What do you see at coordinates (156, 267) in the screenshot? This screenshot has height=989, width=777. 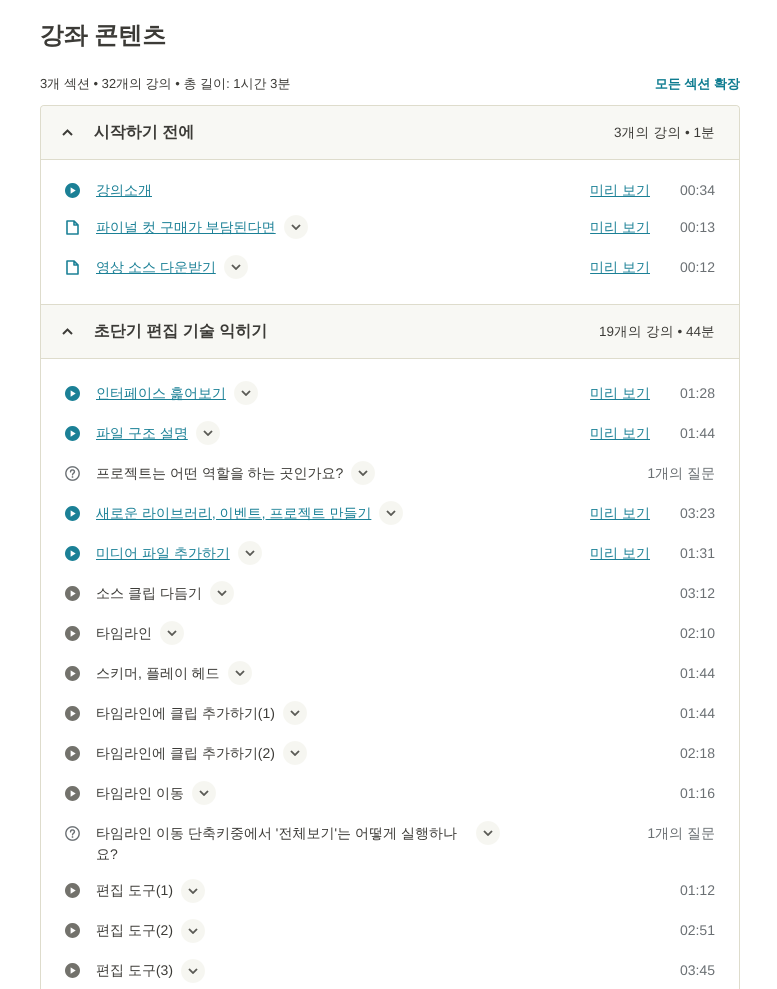 I see `lecture-link: 영상 소스 다운받기` at bounding box center [156, 267].